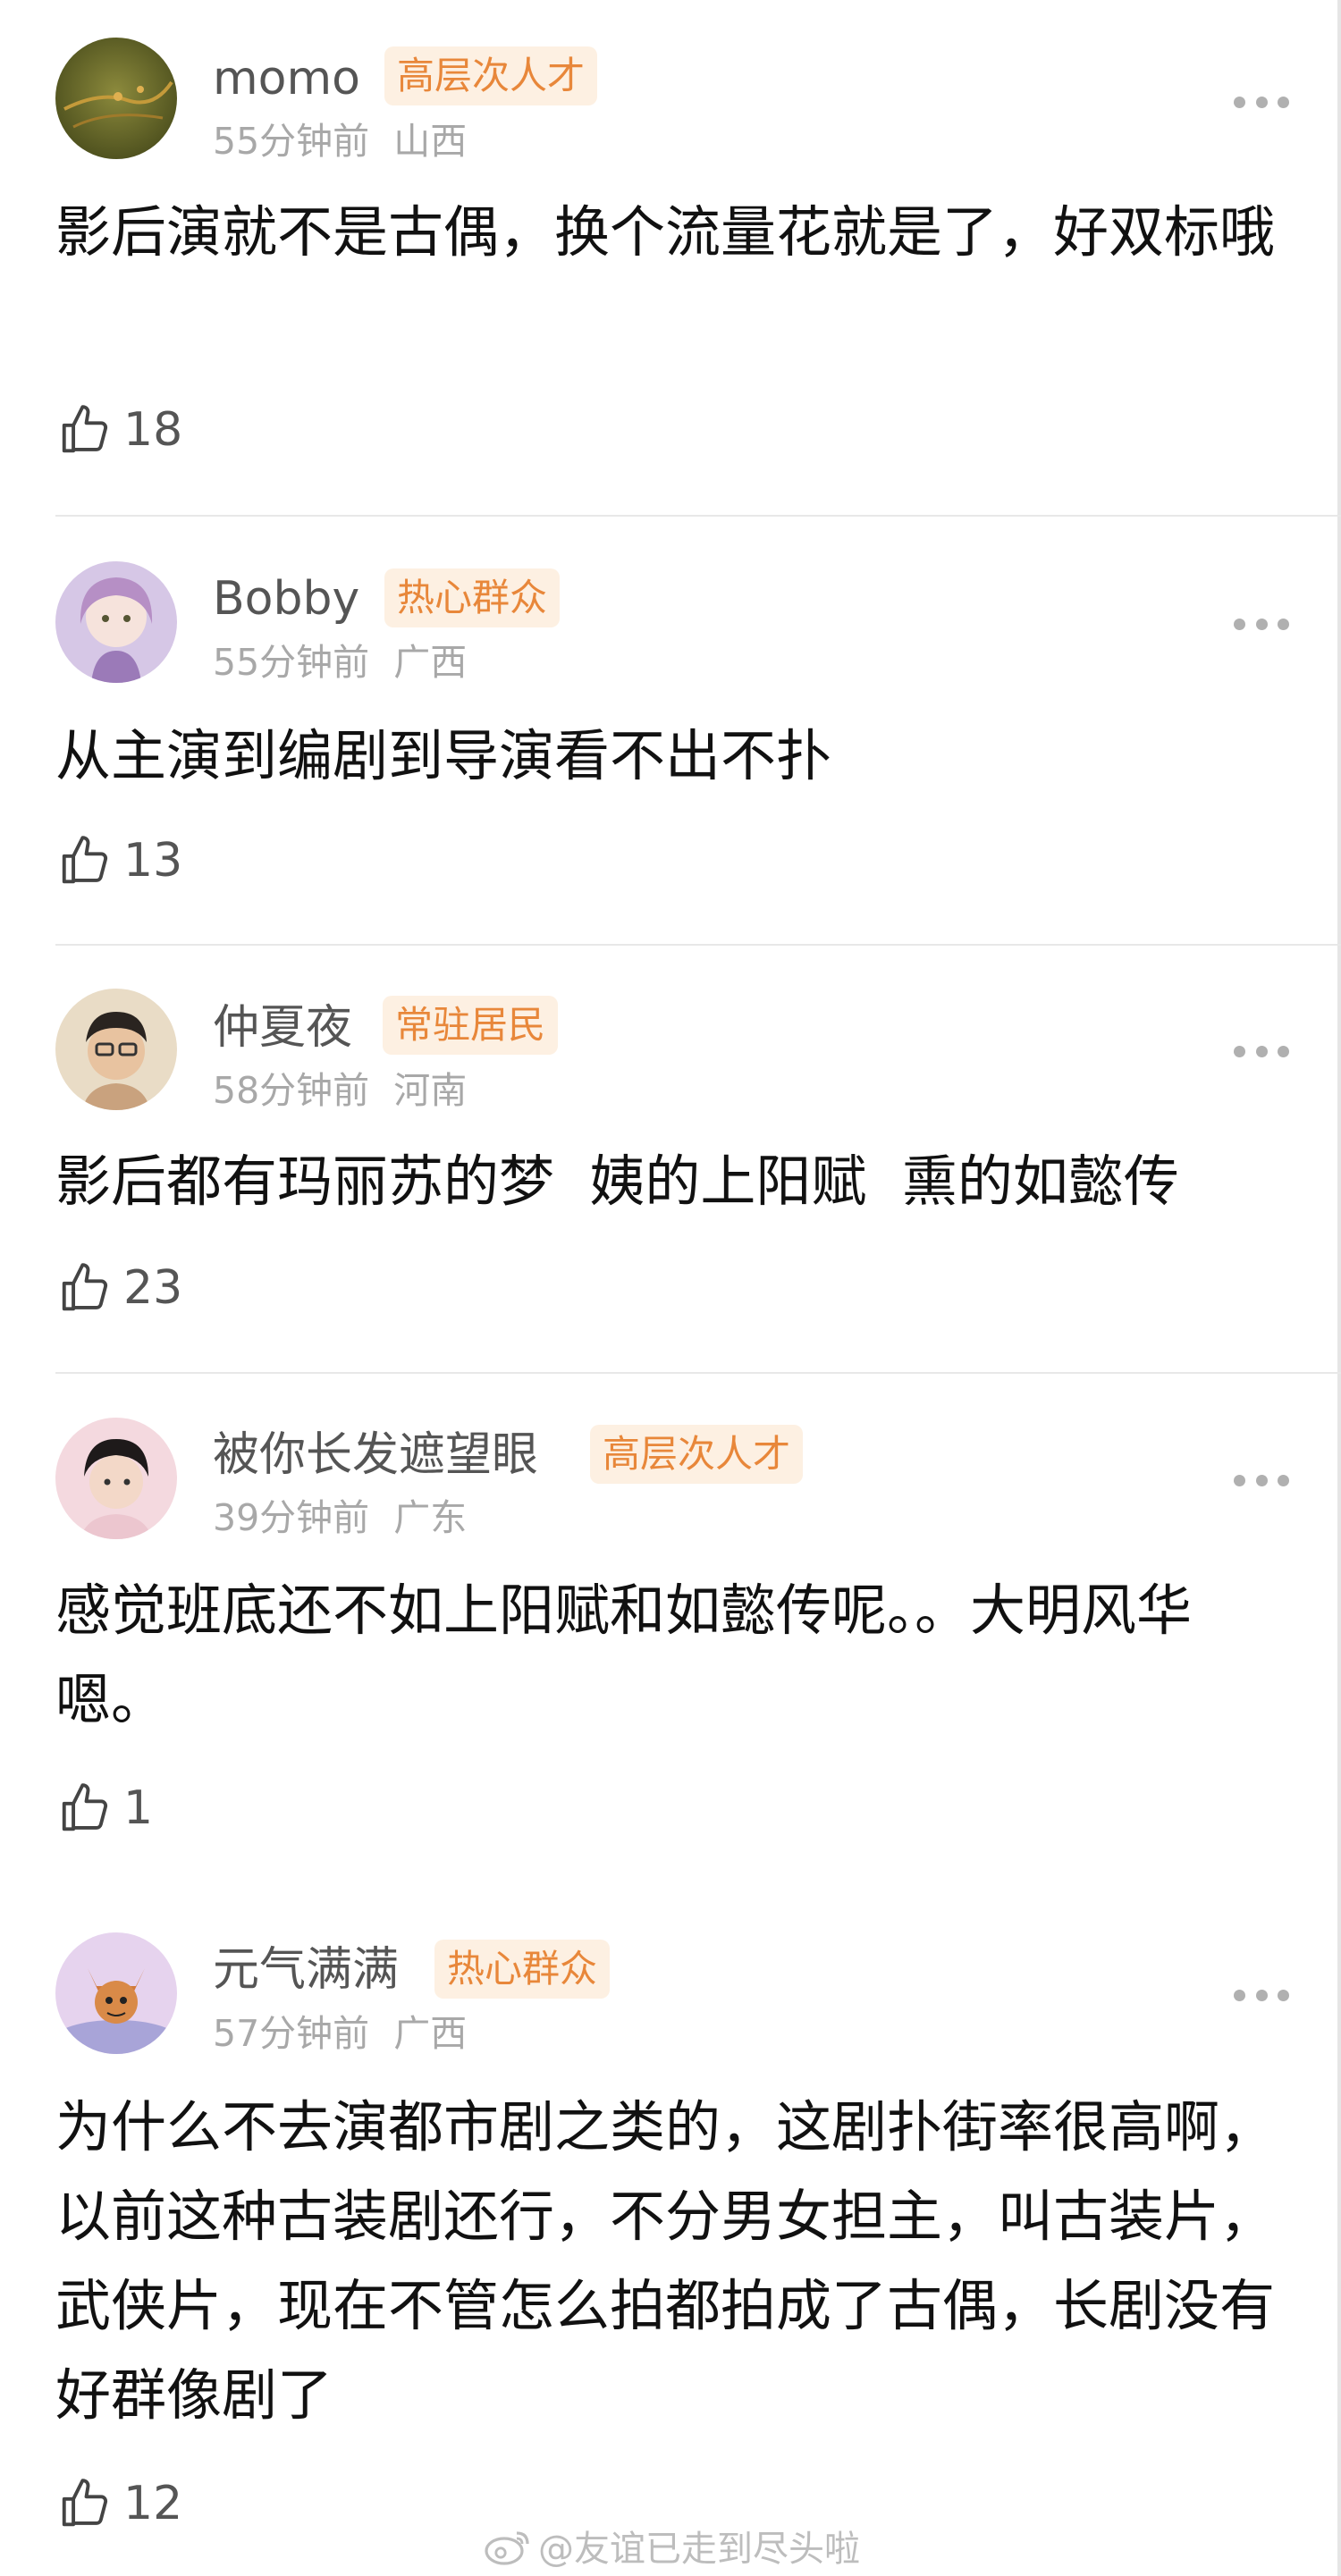  What do you see at coordinates (430, 1091) in the screenshot?
I see `comment-location: 河南` at bounding box center [430, 1091].